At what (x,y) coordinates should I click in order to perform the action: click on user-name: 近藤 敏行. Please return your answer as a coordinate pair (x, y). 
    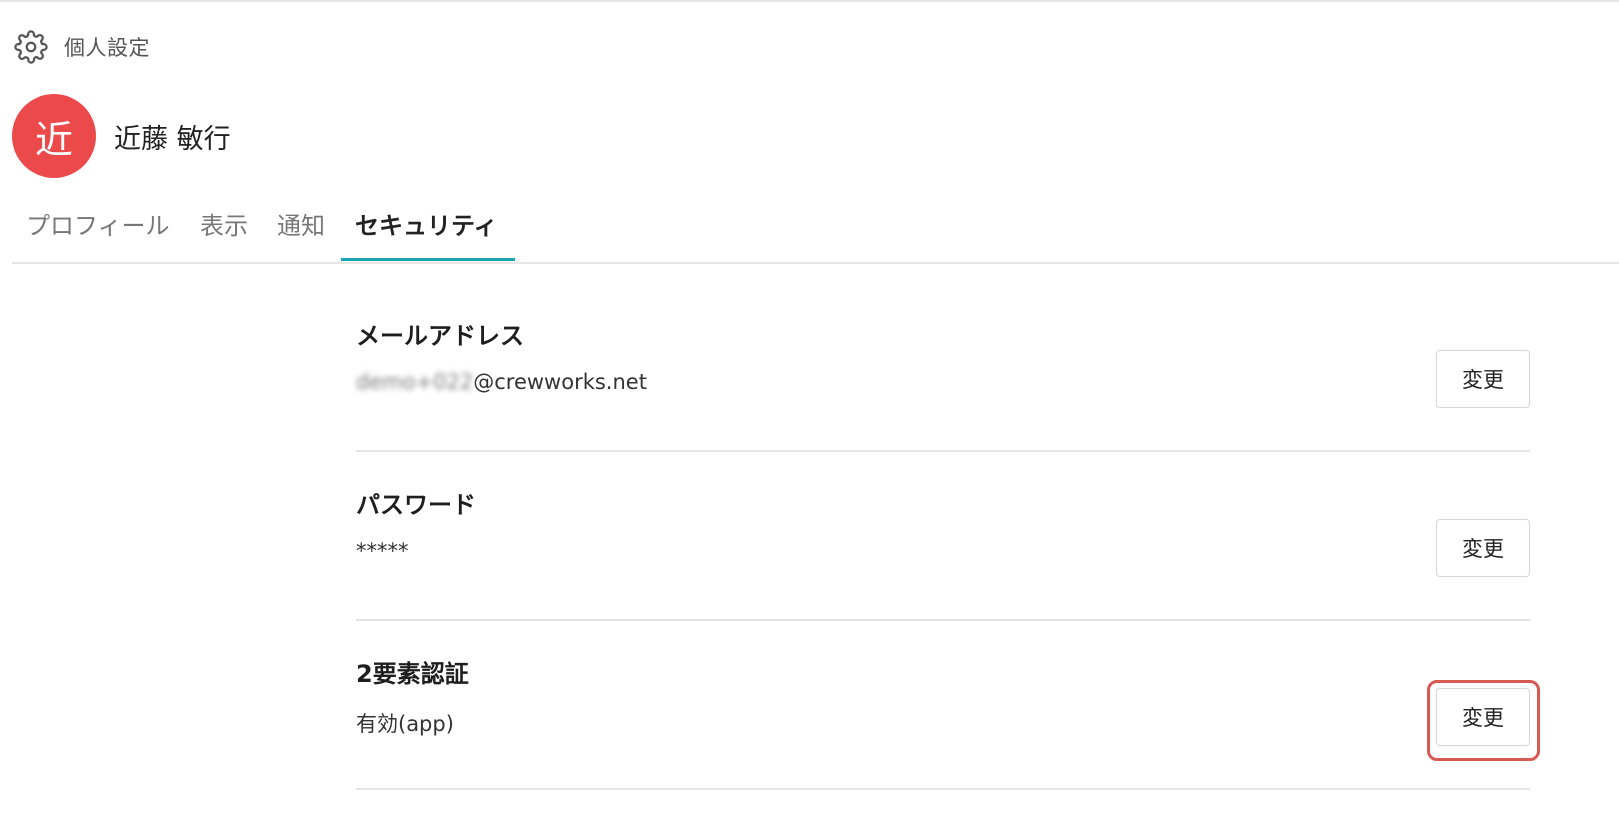
    Looking at the image, I should click on (172, 139).